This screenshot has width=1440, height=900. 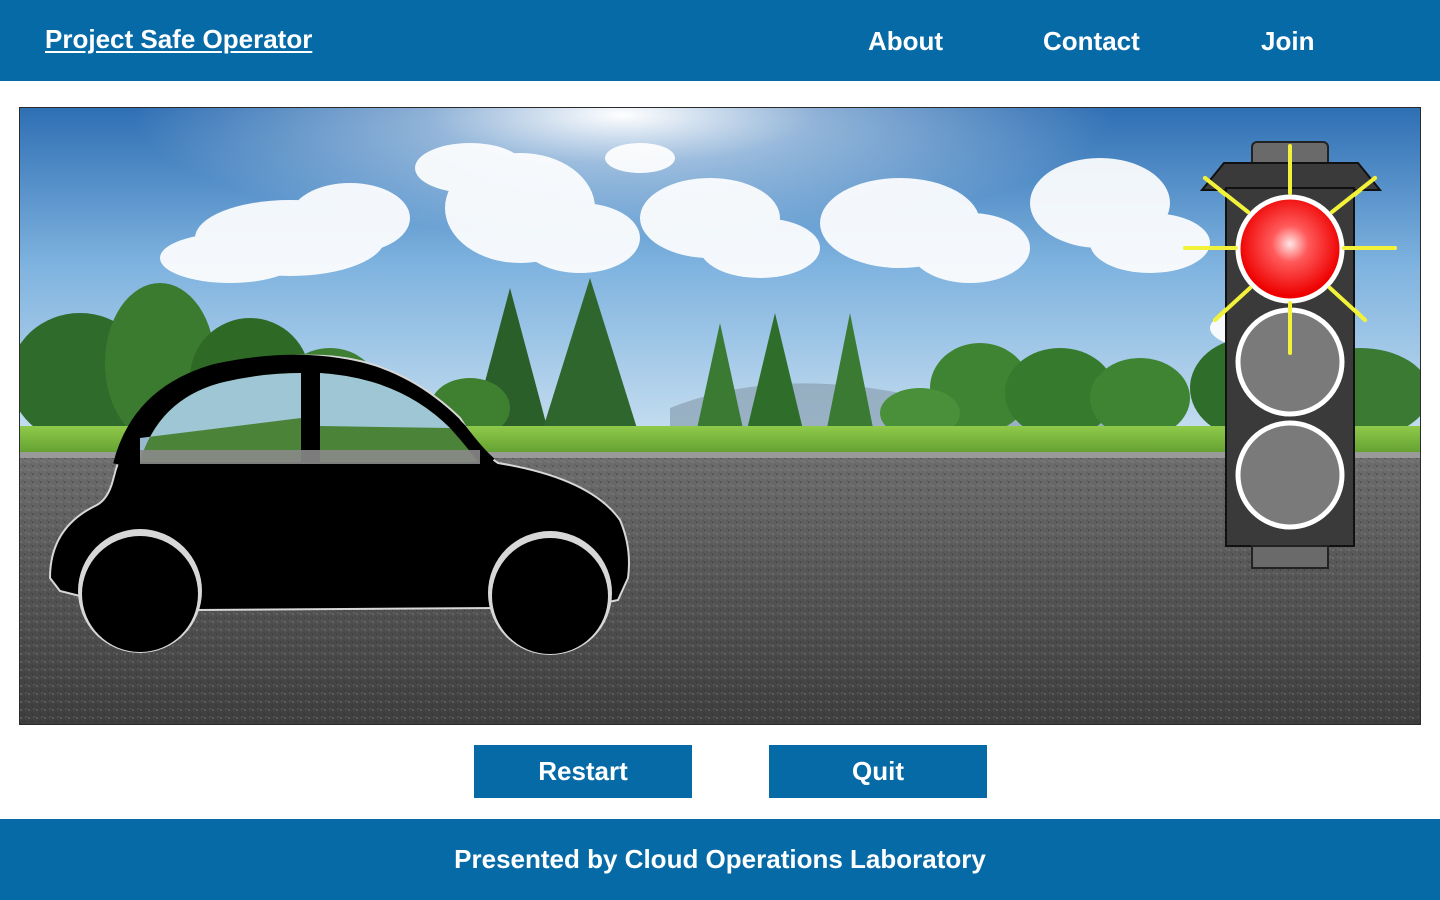 What do you see at coordinates (583, 771) in the screenshot?
I see `restart-button: Restart` at bounding box center [583, 771].